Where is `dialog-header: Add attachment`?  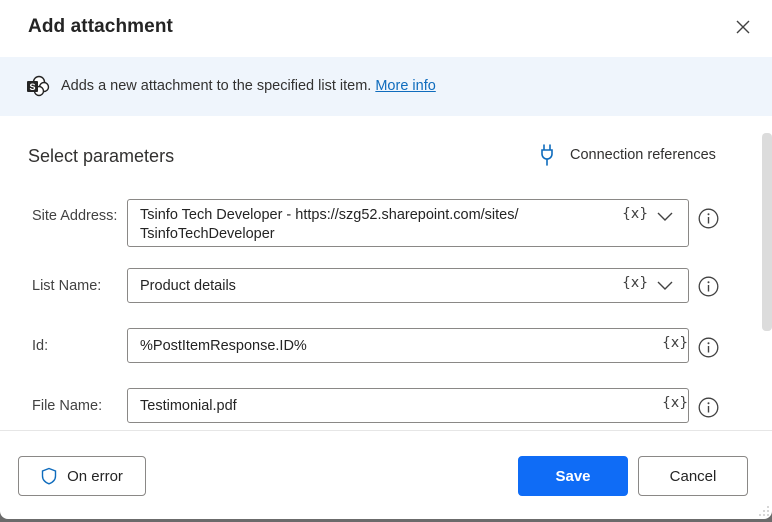
dialog-header: Add attachment is located at coordinates (386, 28).